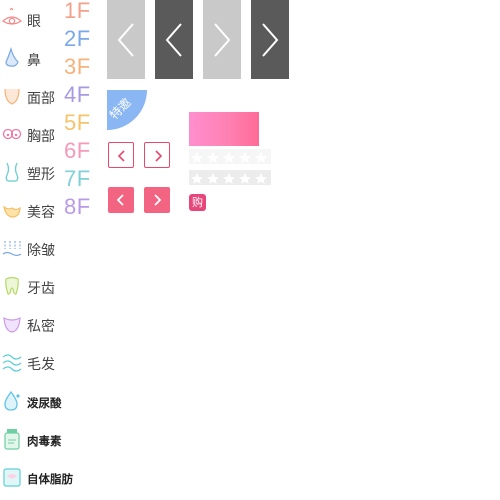 The height and width of the screenshot is (500, 500). I want to click on next-arrow-button-light, so click(222, 39).